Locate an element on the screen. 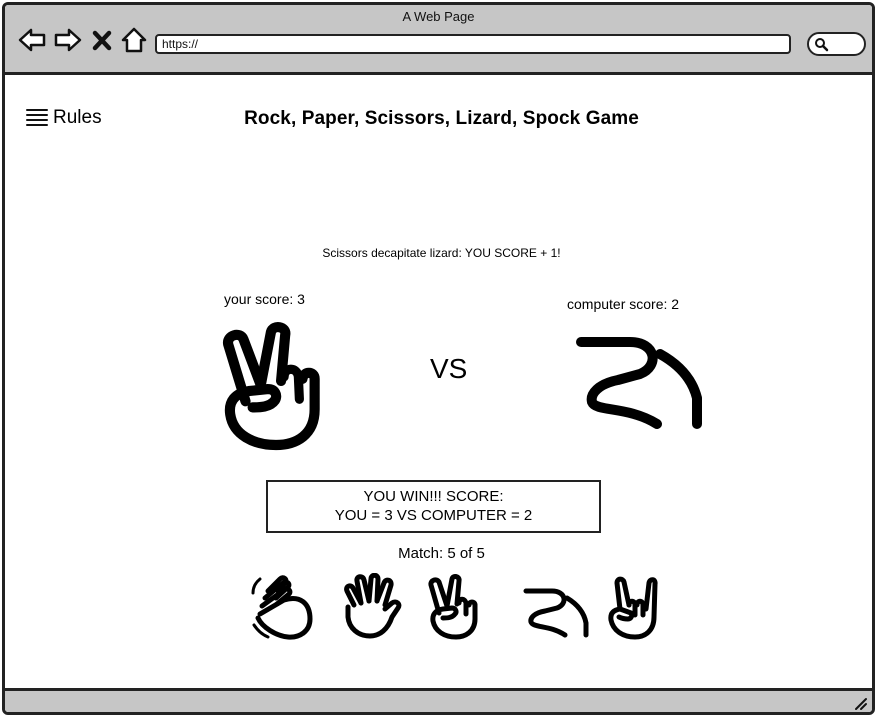 The height and width of the screenshot is (717, 877). home-icon is located at coordinates (134, 40).